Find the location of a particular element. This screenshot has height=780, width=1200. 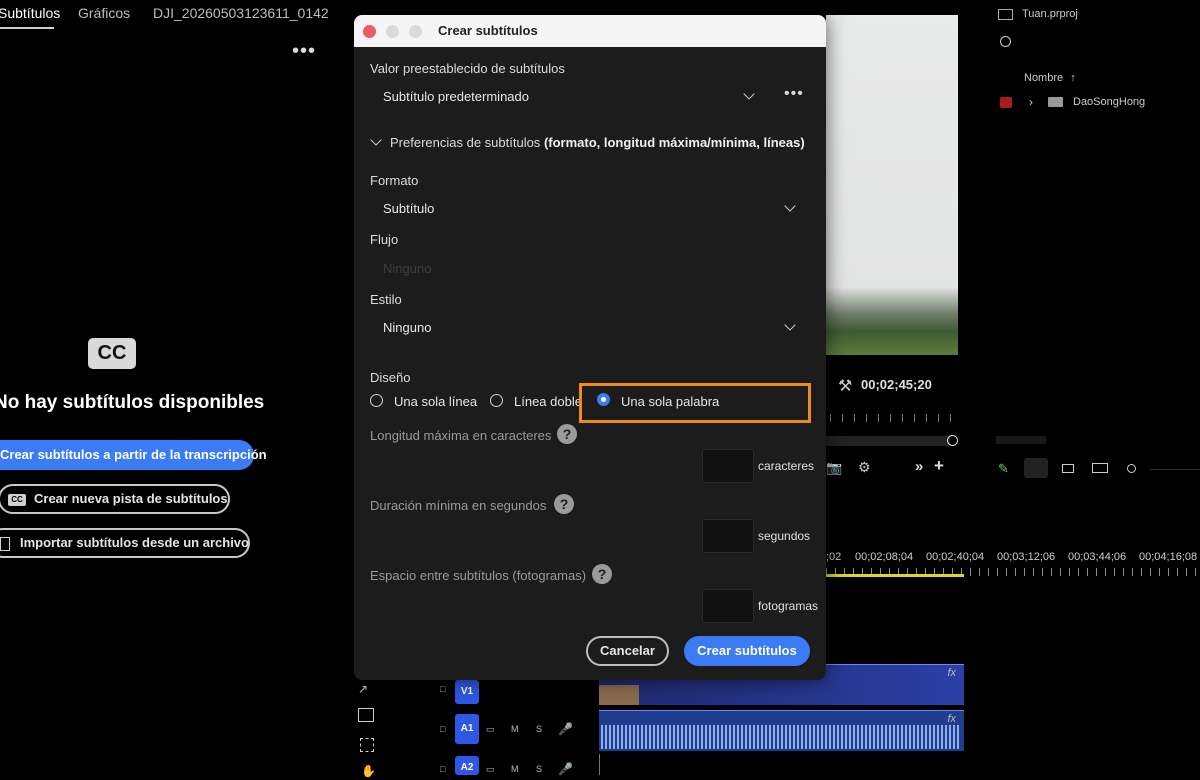

add-icon: + is located at coordinates (939, 466).